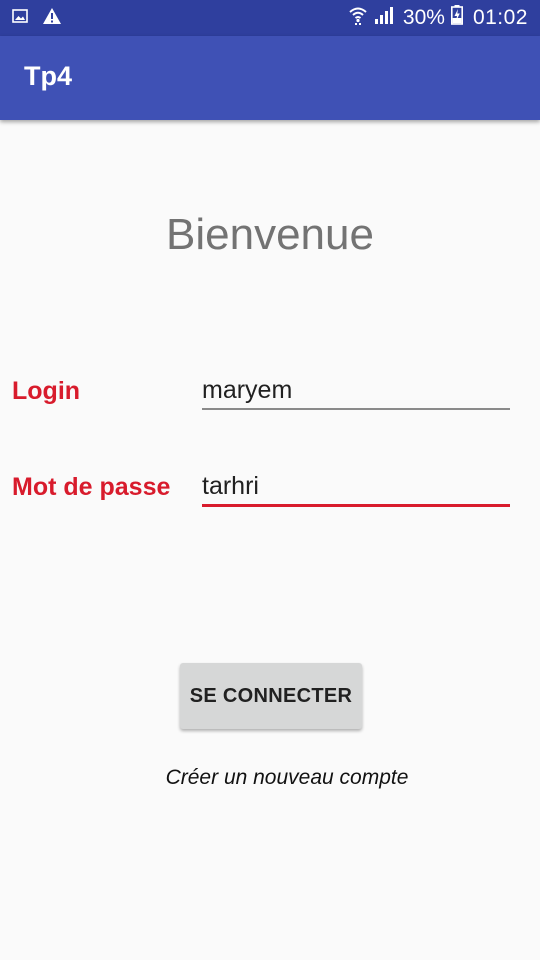  Describe the element at coordinates (20, 18) in the screenshot. I see `image-notification-icon` at that location.